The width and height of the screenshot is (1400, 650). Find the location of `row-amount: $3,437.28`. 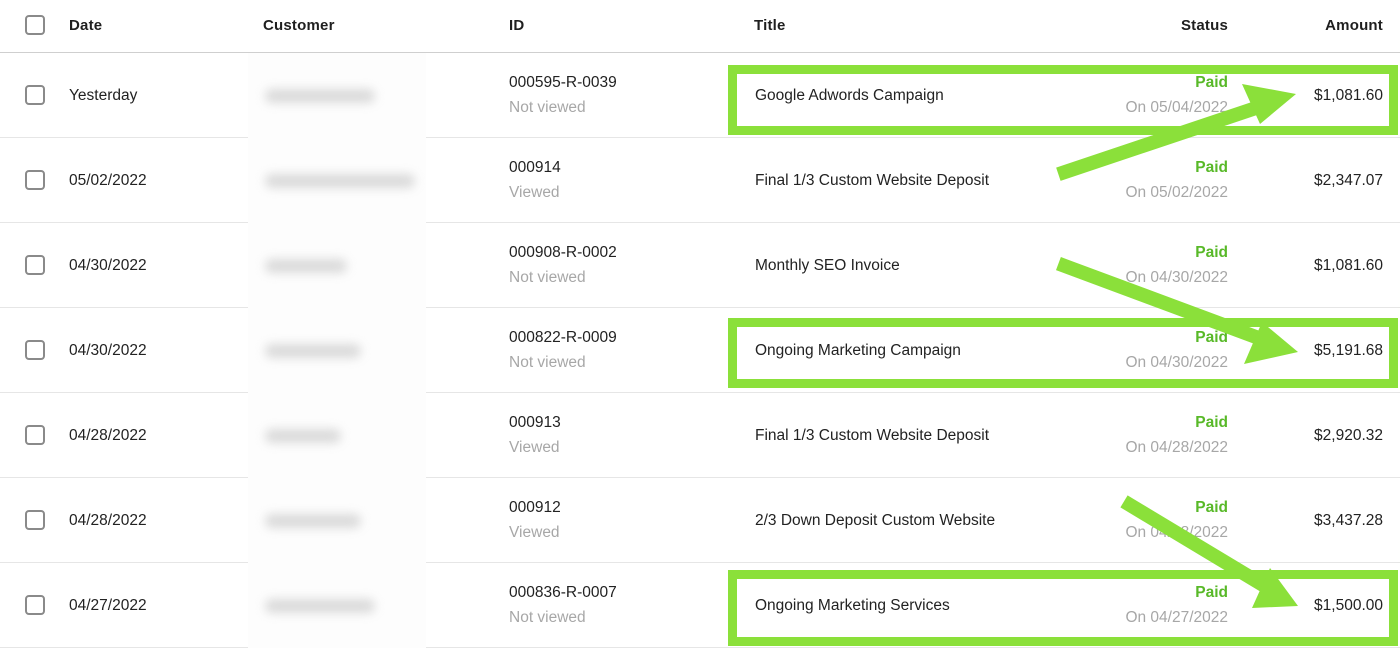

row-amount: $3,437.28 is located at coordinates (1348, 520).